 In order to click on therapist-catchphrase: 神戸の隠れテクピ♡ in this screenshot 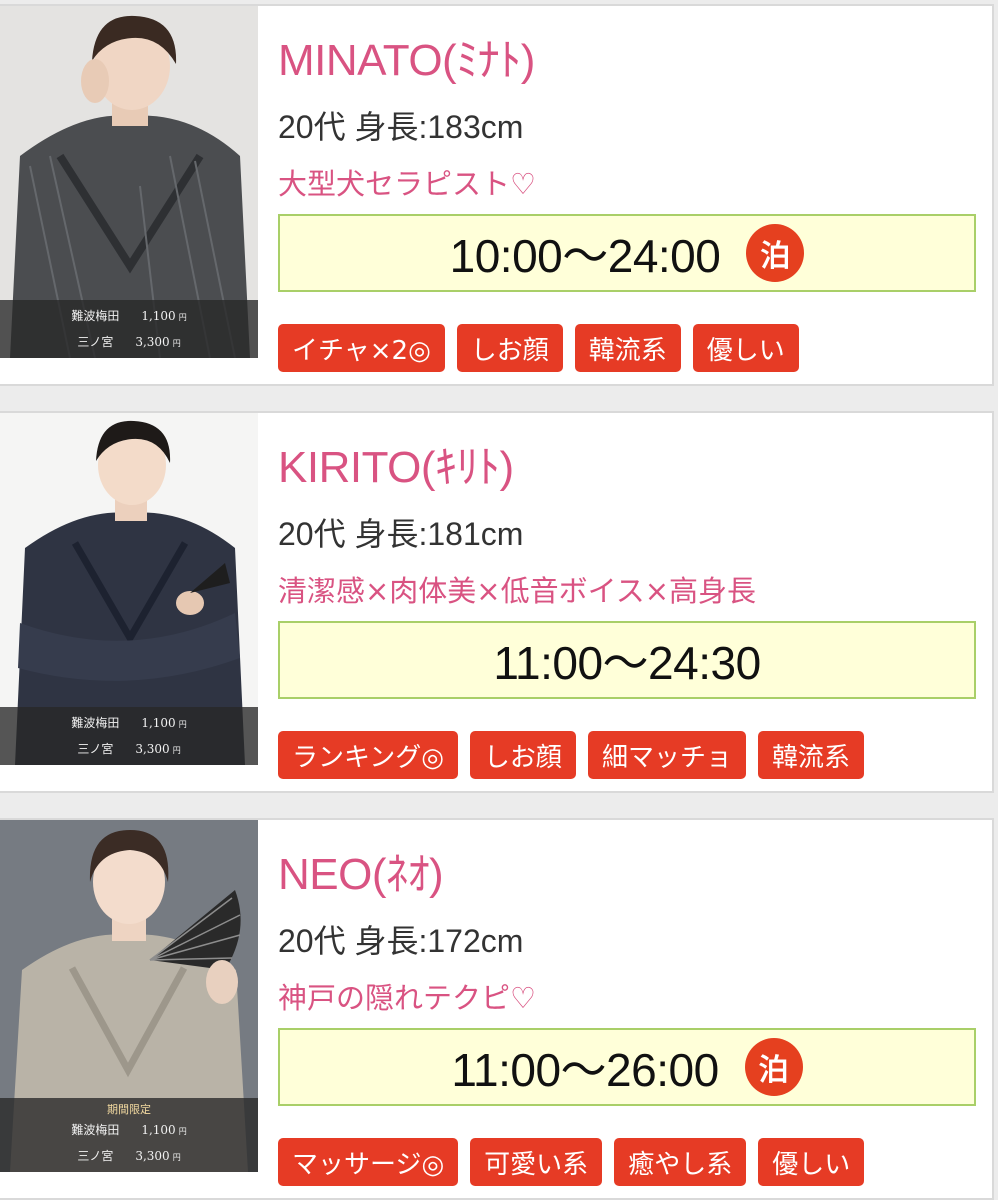, I will do `click(407, 998)`.